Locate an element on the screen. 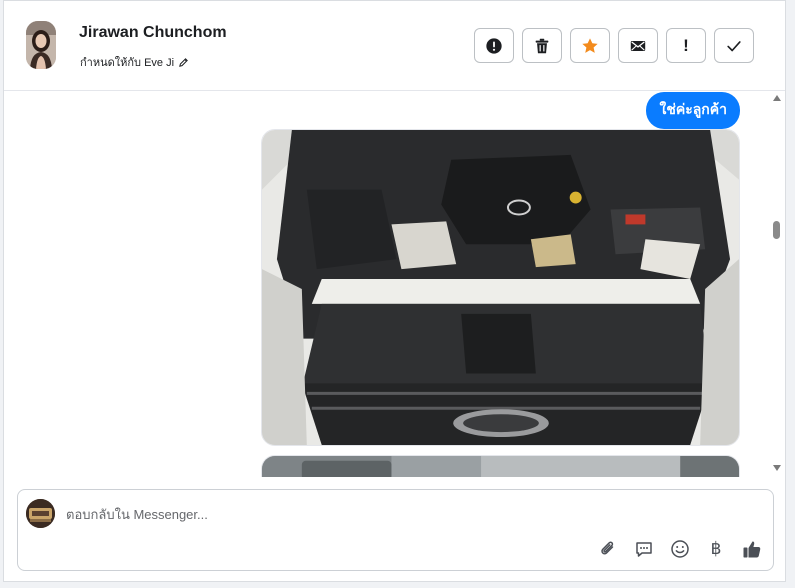 The height and width of the screenshot is (588, 795). attach-button is located at coordinates (608, 549).